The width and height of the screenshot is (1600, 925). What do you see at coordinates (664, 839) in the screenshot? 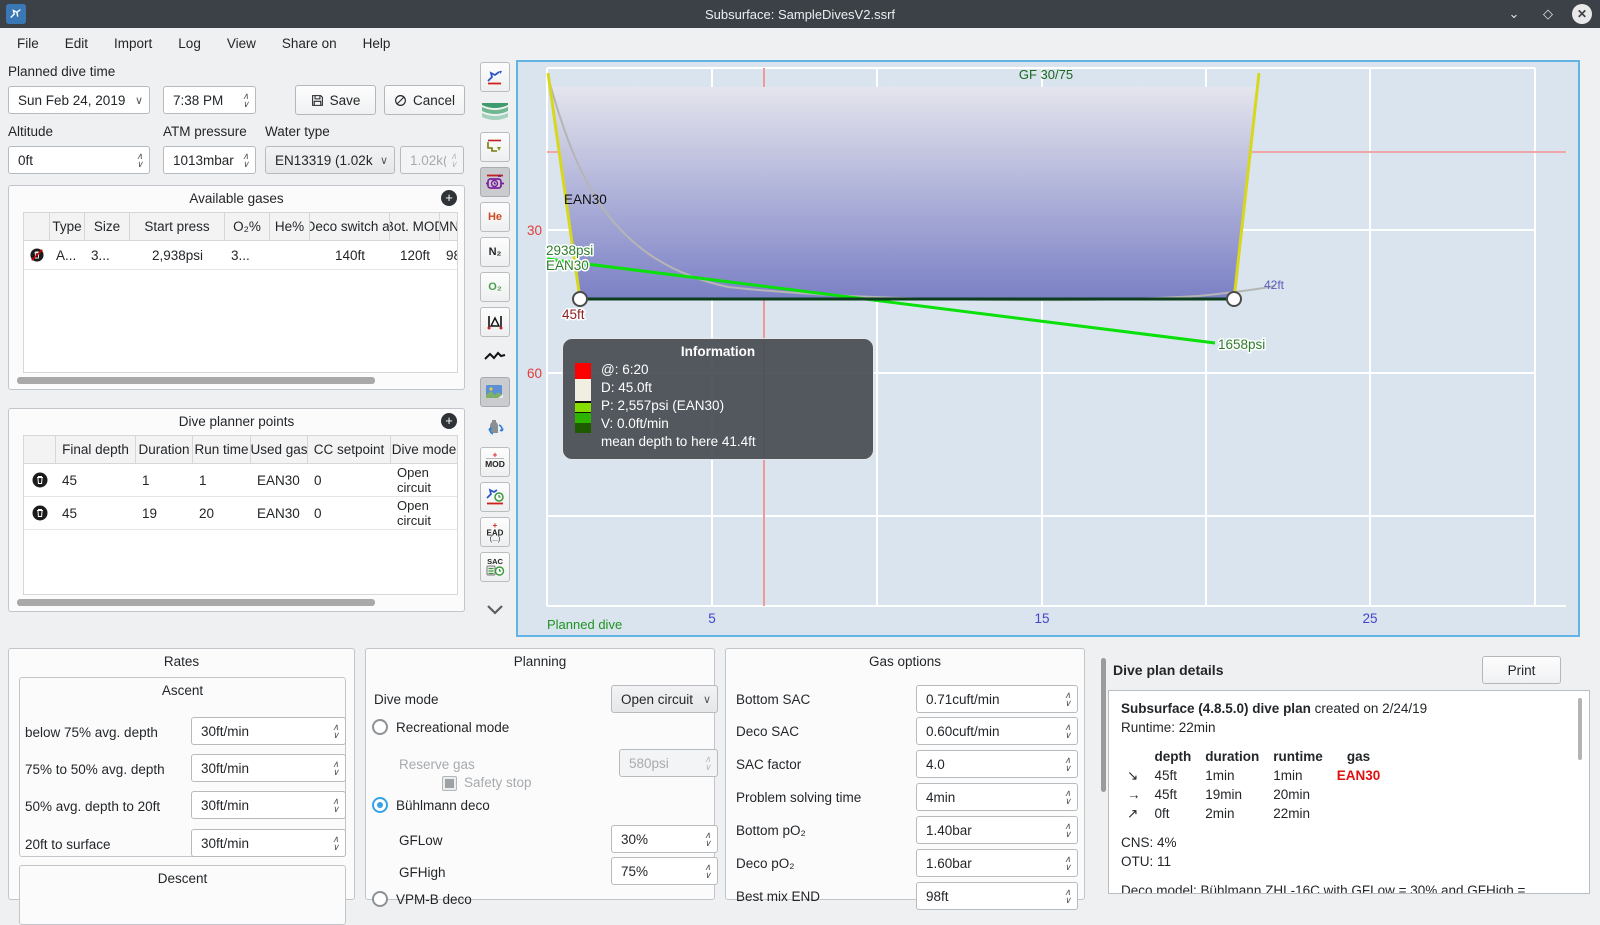
I see `gflow-spinner: 30% ∧ ∨` at bounding box center [664, 839].